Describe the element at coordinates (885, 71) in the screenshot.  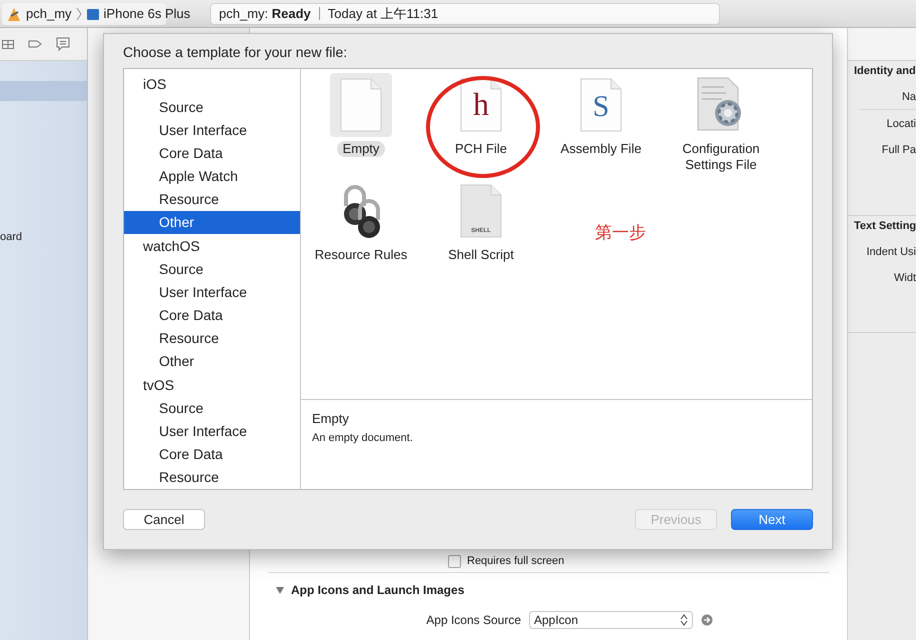
I see `section-title: Identity and` at that location.